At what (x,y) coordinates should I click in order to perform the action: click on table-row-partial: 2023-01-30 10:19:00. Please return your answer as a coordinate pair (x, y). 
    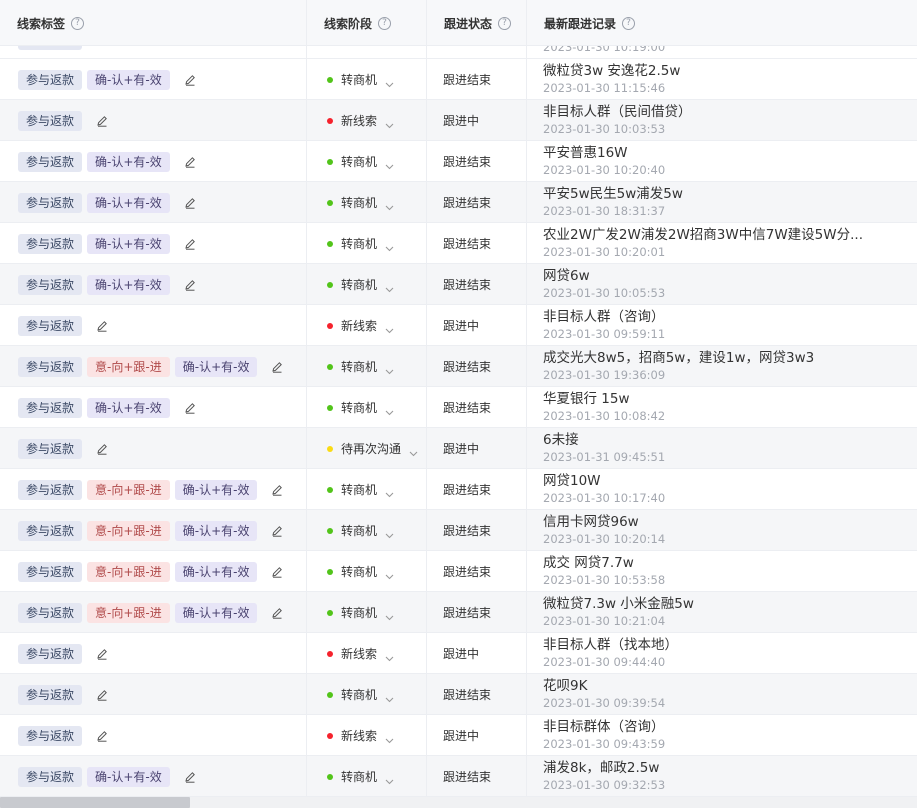
    Looking at the image, I should click on (458, 52).